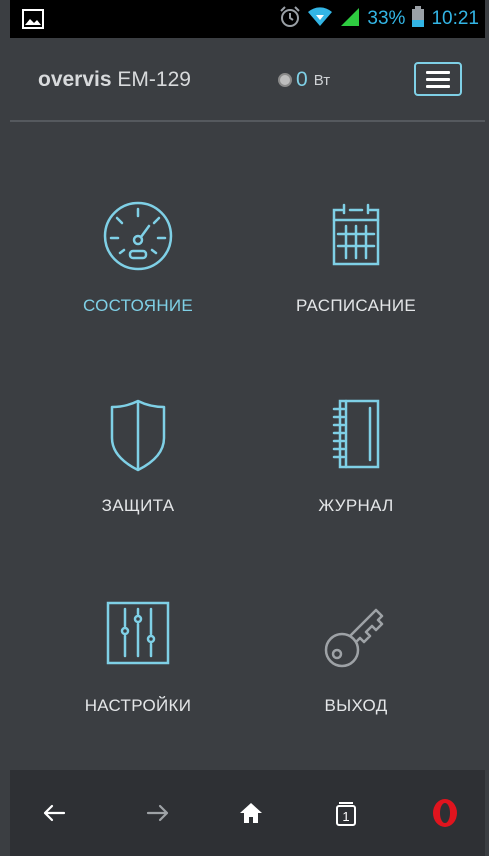  I want to click on tile-logout: ВЫХОД, so click(356, 666).